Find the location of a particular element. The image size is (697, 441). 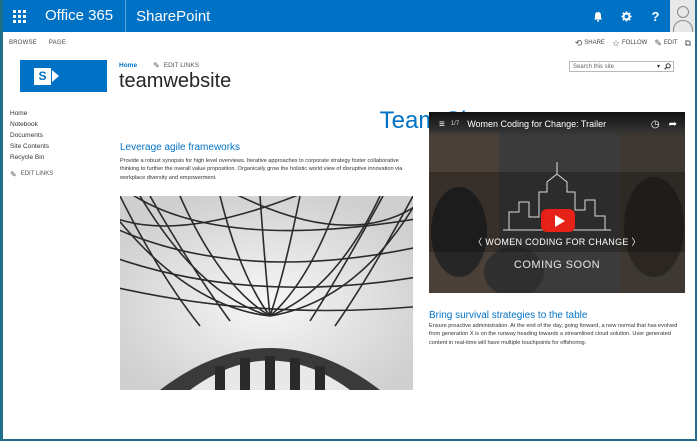

search-icon is located at coordinates (667, 66).